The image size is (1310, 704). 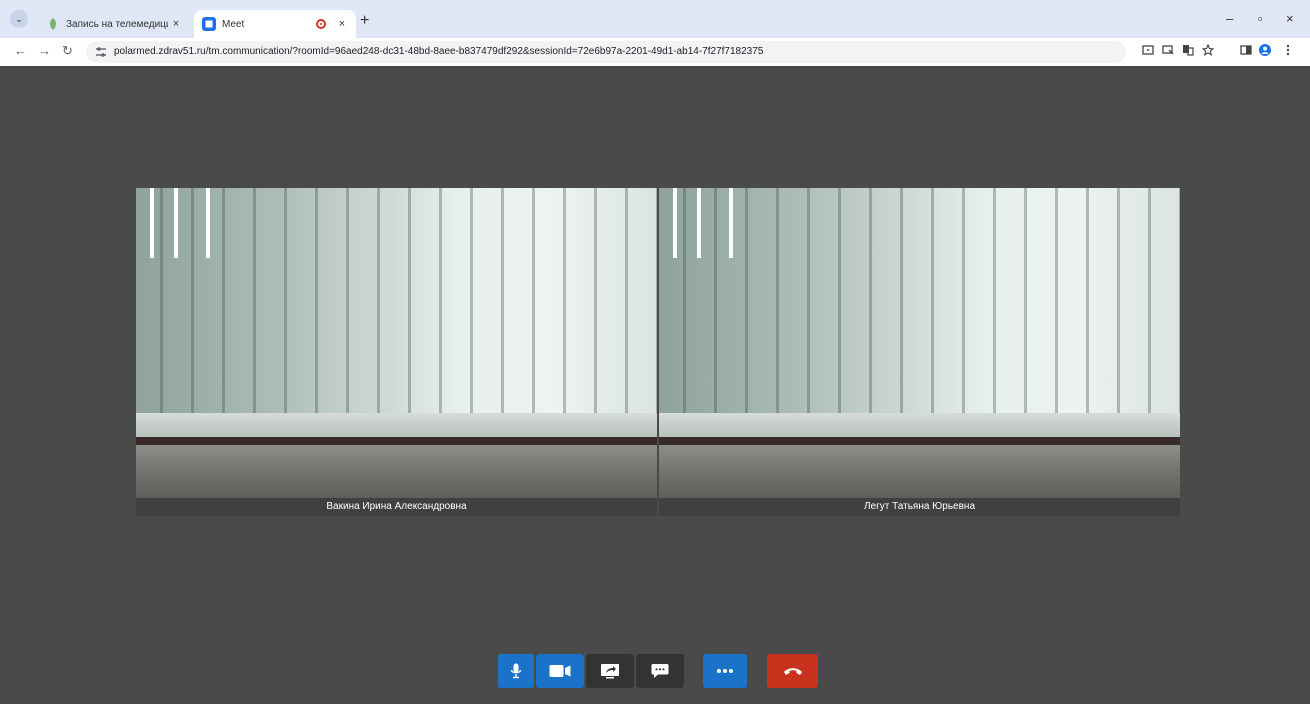 I want to click on camera-icon, so click(x=560, y=671).